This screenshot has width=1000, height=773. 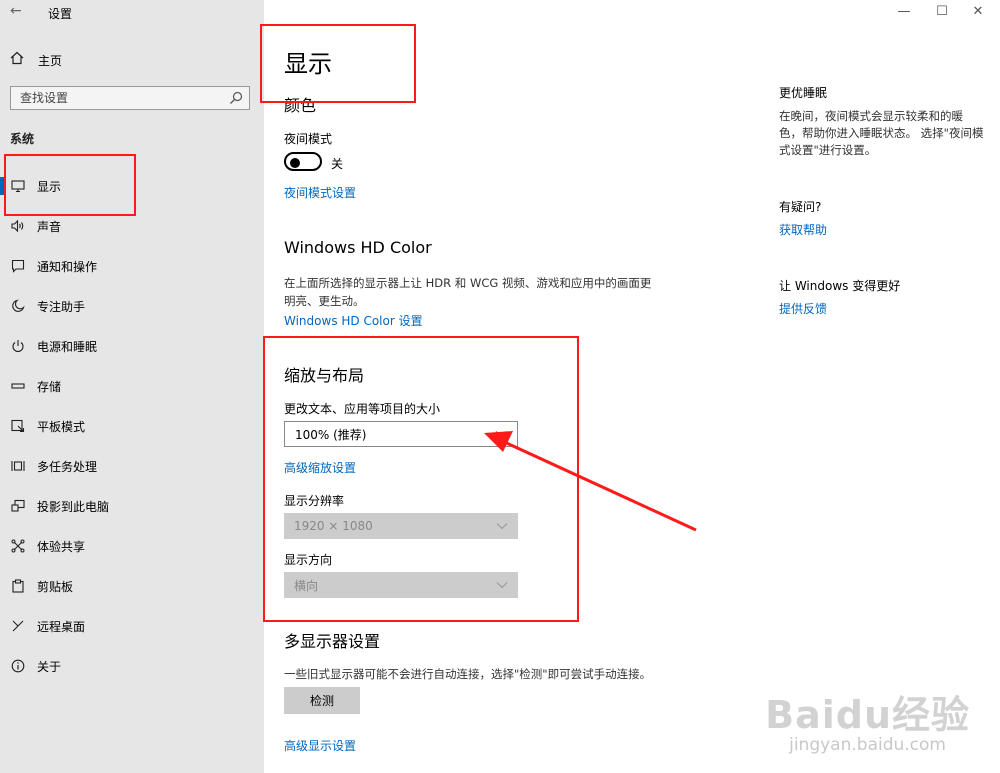 What do you see at coordinates (867, 715) in the screenshot?
I see `watermark-logo: Baidu经验` at bounding box center [867, 715].